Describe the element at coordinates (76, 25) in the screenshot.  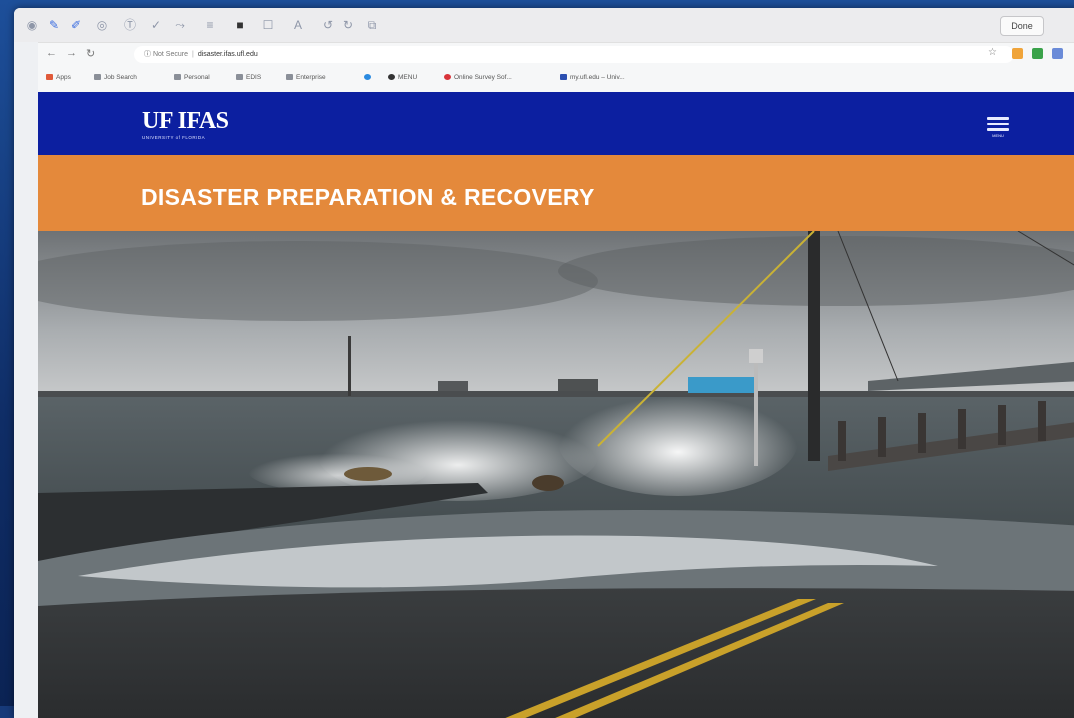
I see `draw-icon: ✐` at that location.